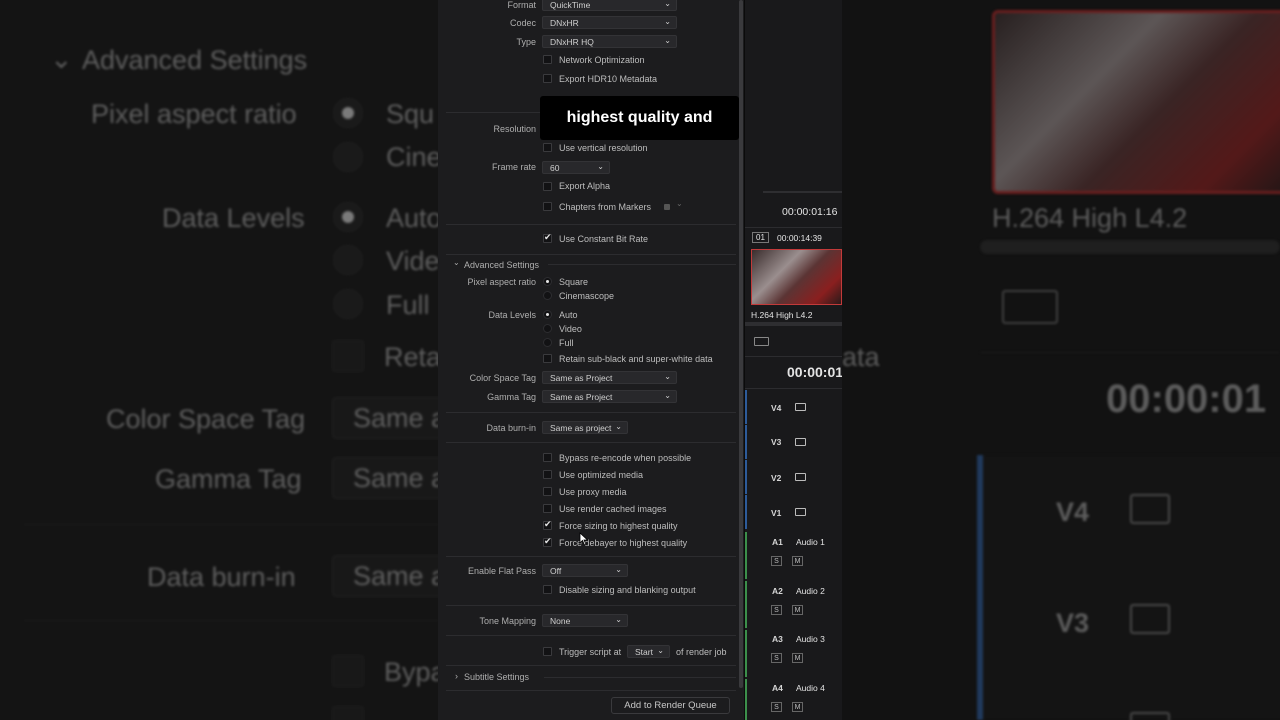 The height and width of the screenshot is (720, 1280). I want to click on format-select: QuickTime ⌄, so click(609, 5).